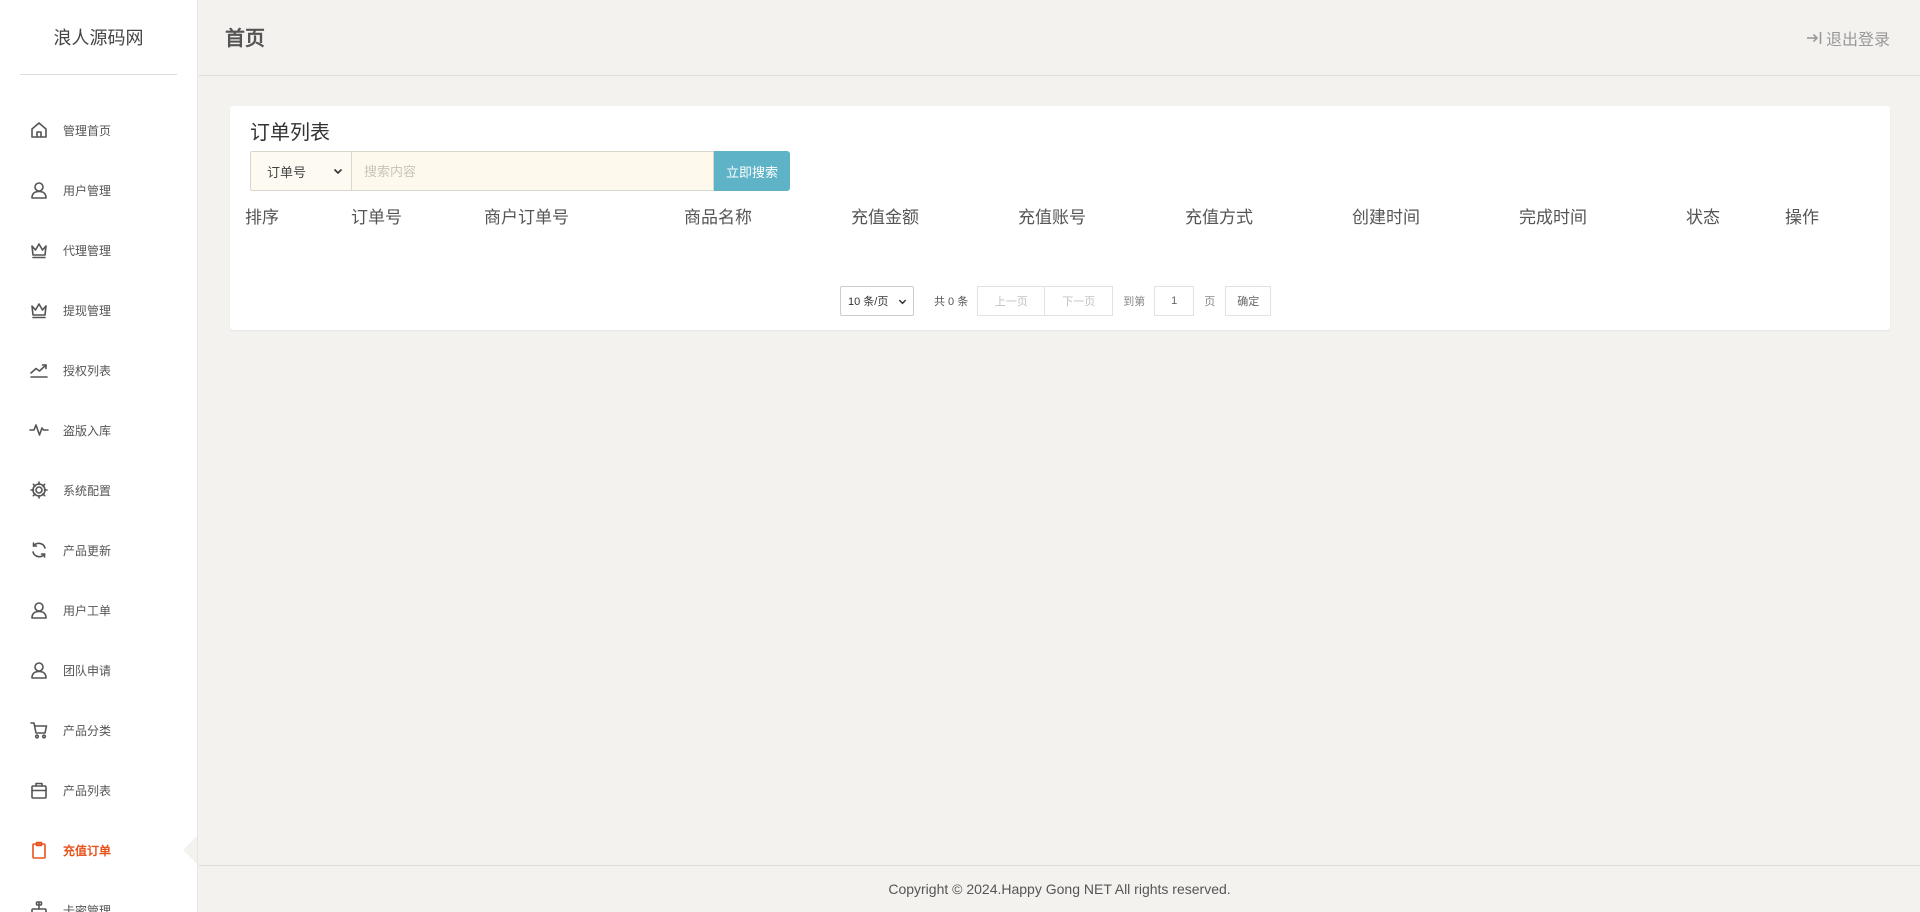 The width and height of the screenshot is (1920, 912). Describe the element at coordinates (39, 850) in the screenshot. I see `clipboard-icon` at that location.